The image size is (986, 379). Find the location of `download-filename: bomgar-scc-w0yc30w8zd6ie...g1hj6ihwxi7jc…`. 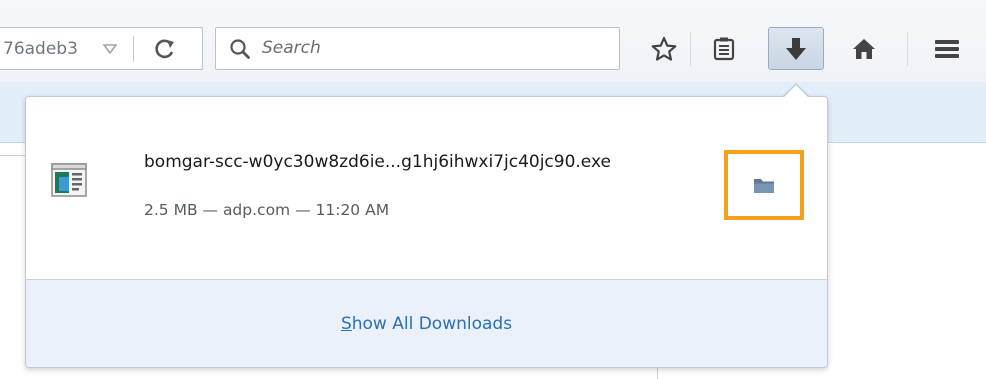

download-filename: bomgar-scc-w0yc30w8zd6ie...g1hj6ihwxi7jc… is located at coordinates (377, 162).